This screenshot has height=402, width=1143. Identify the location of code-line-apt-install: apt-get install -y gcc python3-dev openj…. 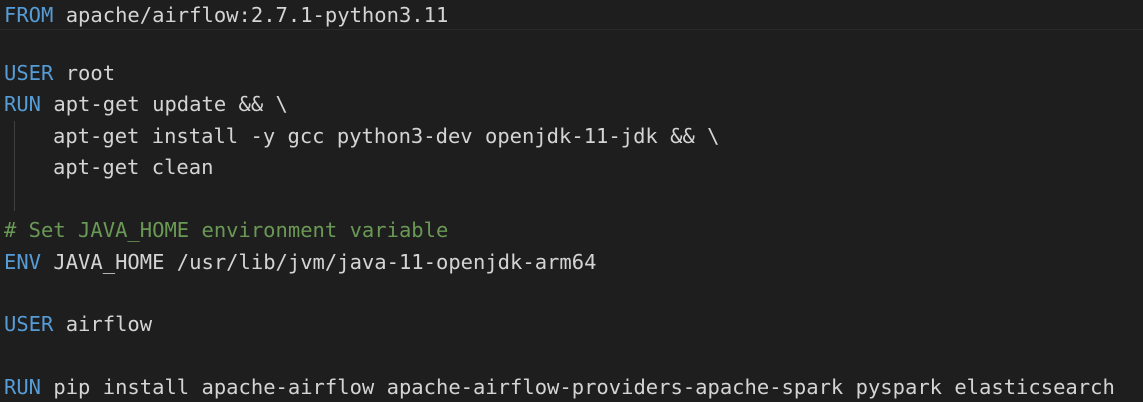
(386, 136).